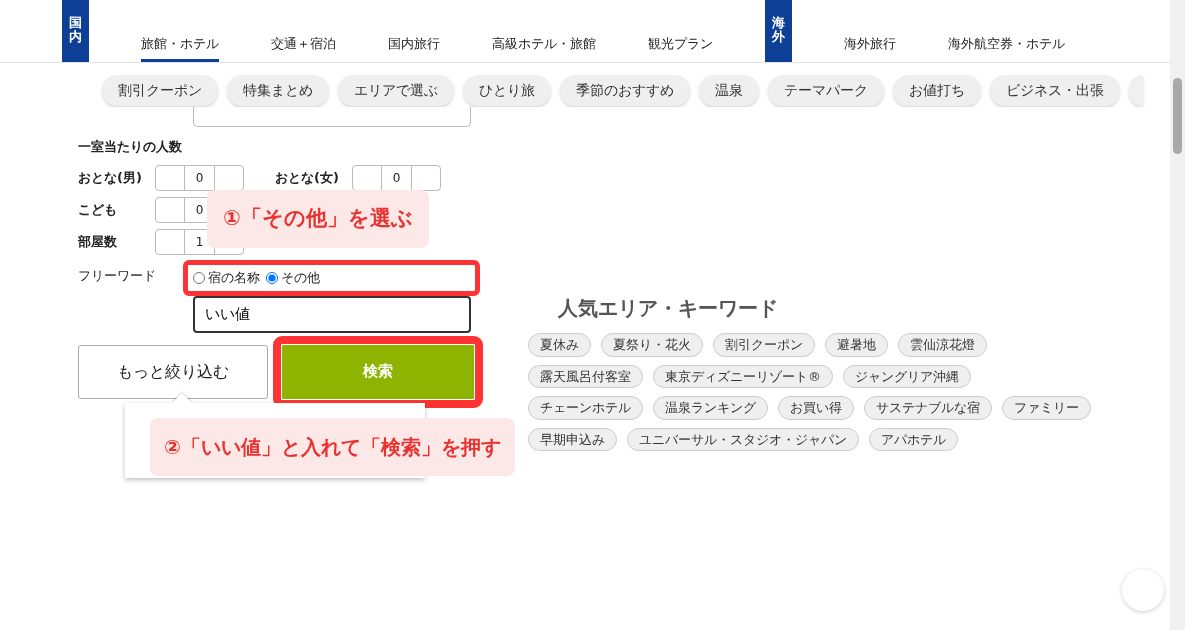 This screenshot has height=630, width=1200. What do you see at coordinates (110, 177) in the screenshot?
I see `field-label: おとな(男)` at bounding box center [110, 177].